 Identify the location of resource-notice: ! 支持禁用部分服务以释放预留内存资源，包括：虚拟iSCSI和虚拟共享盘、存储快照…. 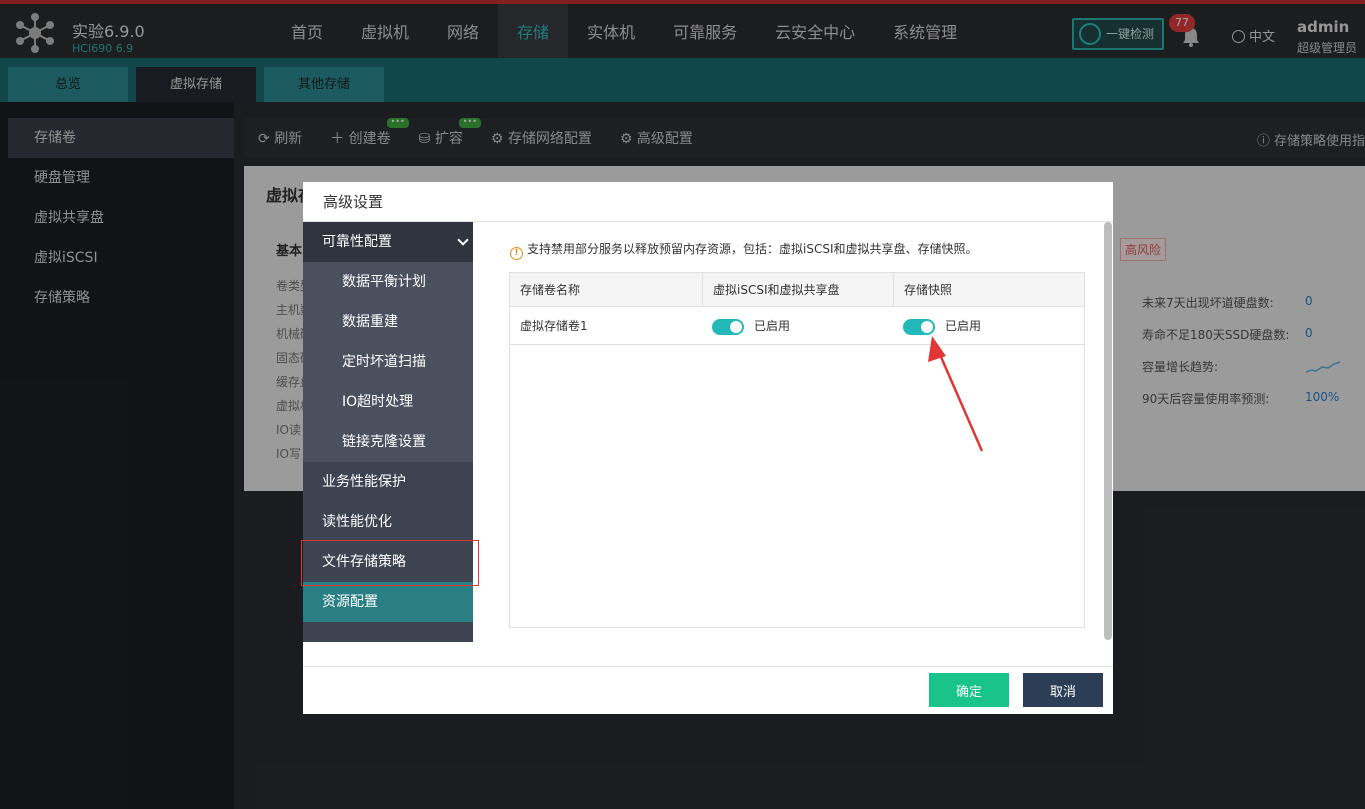
(744, 250).